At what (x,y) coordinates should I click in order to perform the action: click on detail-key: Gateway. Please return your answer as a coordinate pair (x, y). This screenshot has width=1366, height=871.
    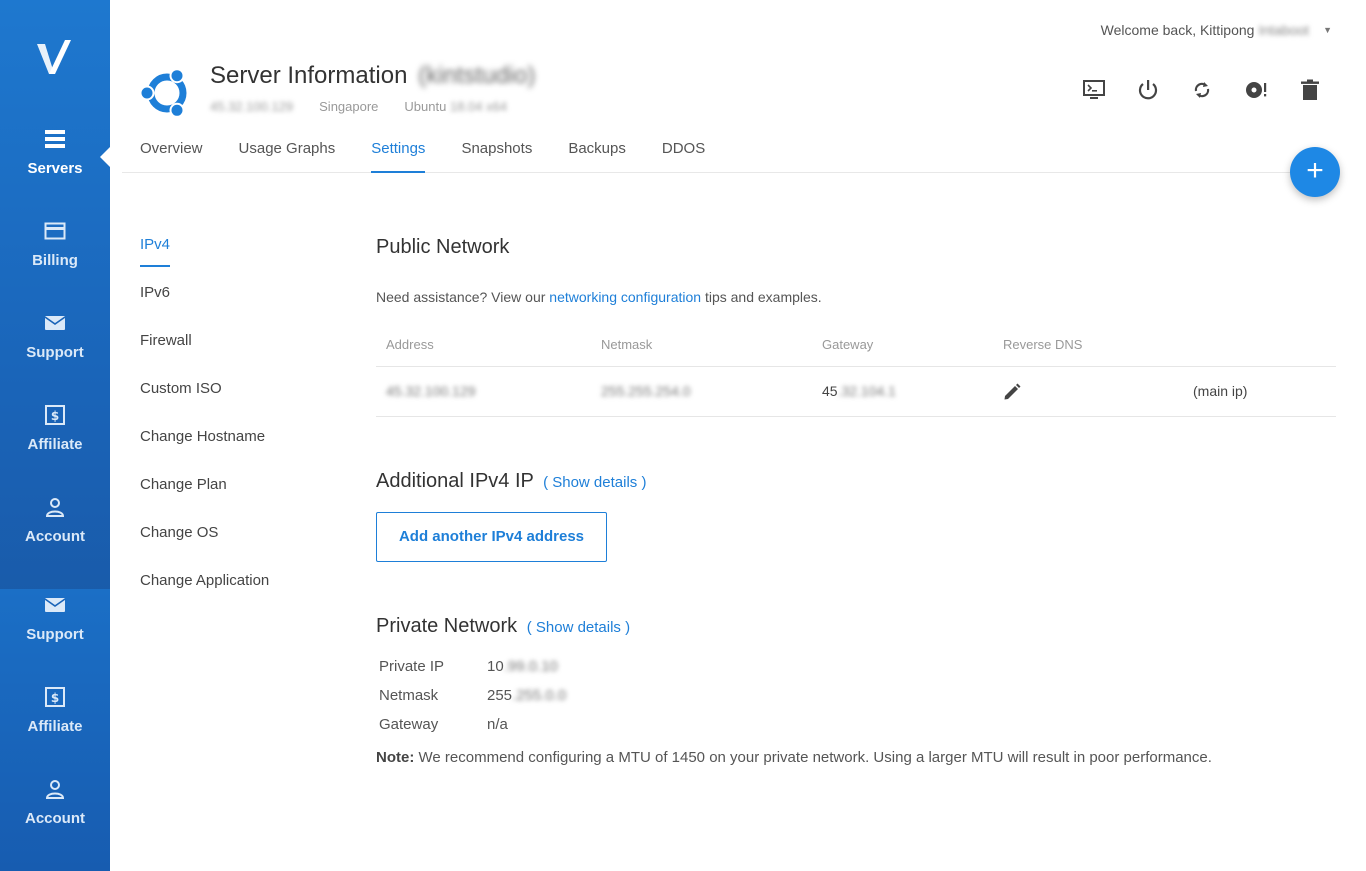
    Looking at the image, I should click on (409, 724).